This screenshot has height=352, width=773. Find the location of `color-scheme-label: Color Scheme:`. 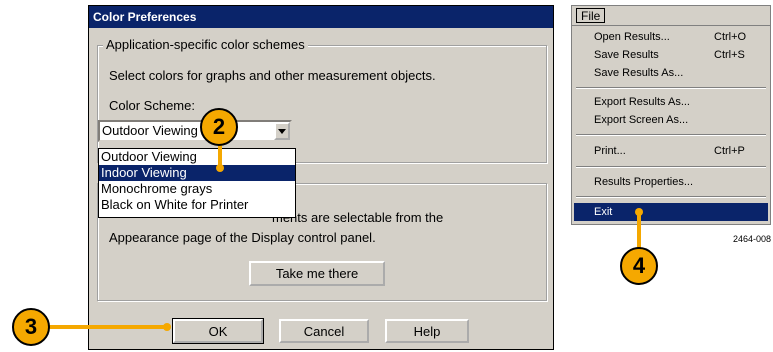

color-scheme-label: Color Scheme: is located at coordinates (152, 105).